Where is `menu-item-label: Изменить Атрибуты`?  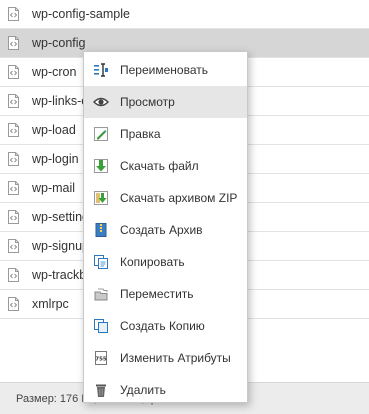
menu-item-label: Изменить Атрибуты is located at coordinates (175, 358).